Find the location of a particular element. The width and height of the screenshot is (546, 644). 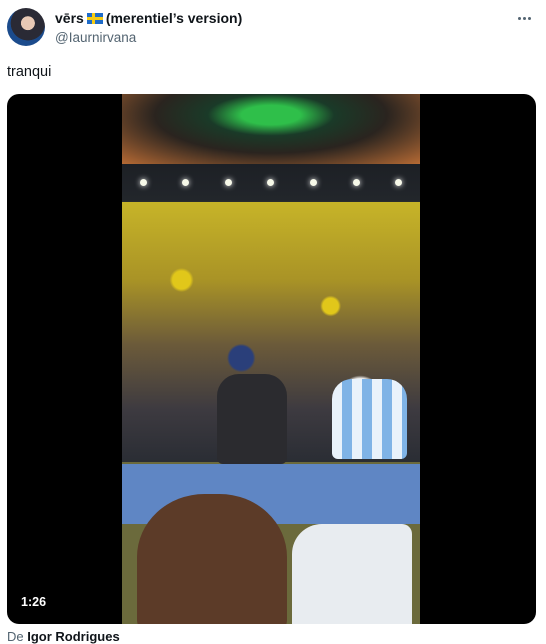

display-name: vērs is located at coordinates (69, 18).